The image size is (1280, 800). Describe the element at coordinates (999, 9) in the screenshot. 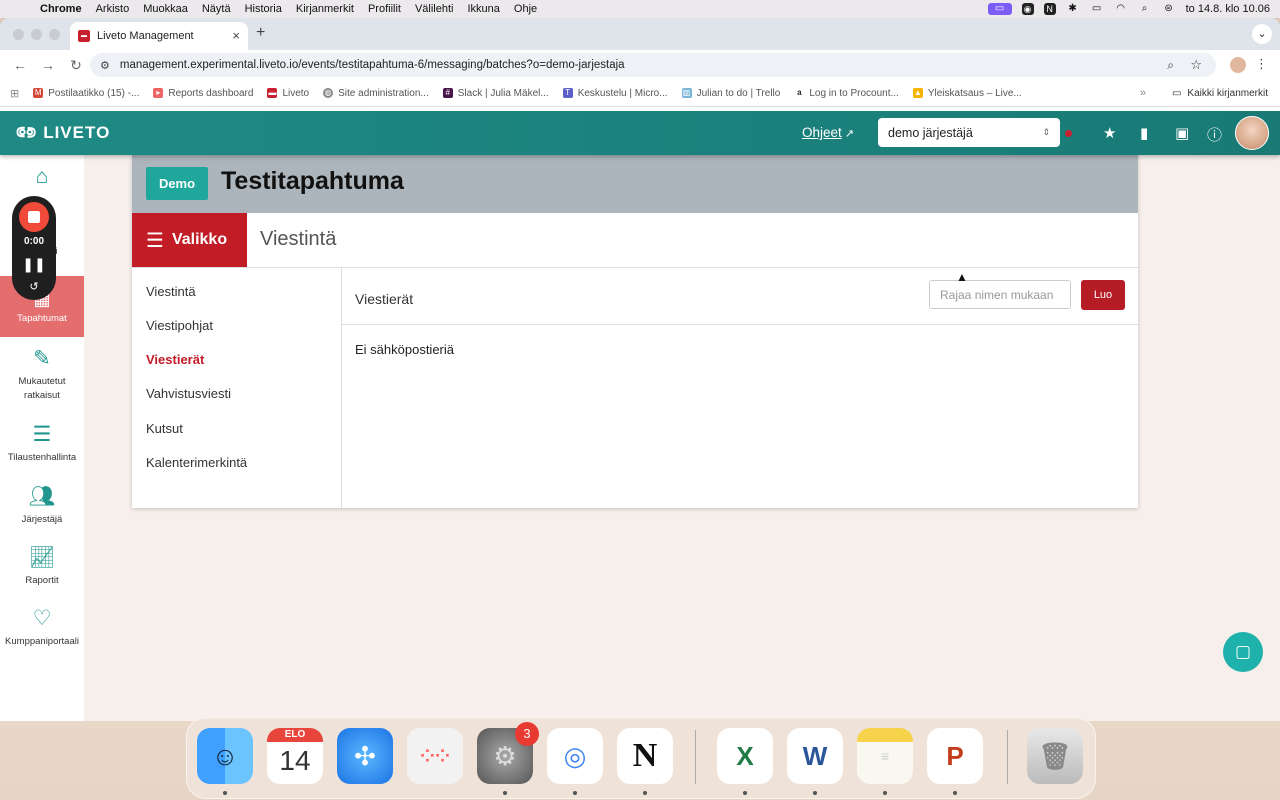

I see `screen-share-icon: ▭` at that location.